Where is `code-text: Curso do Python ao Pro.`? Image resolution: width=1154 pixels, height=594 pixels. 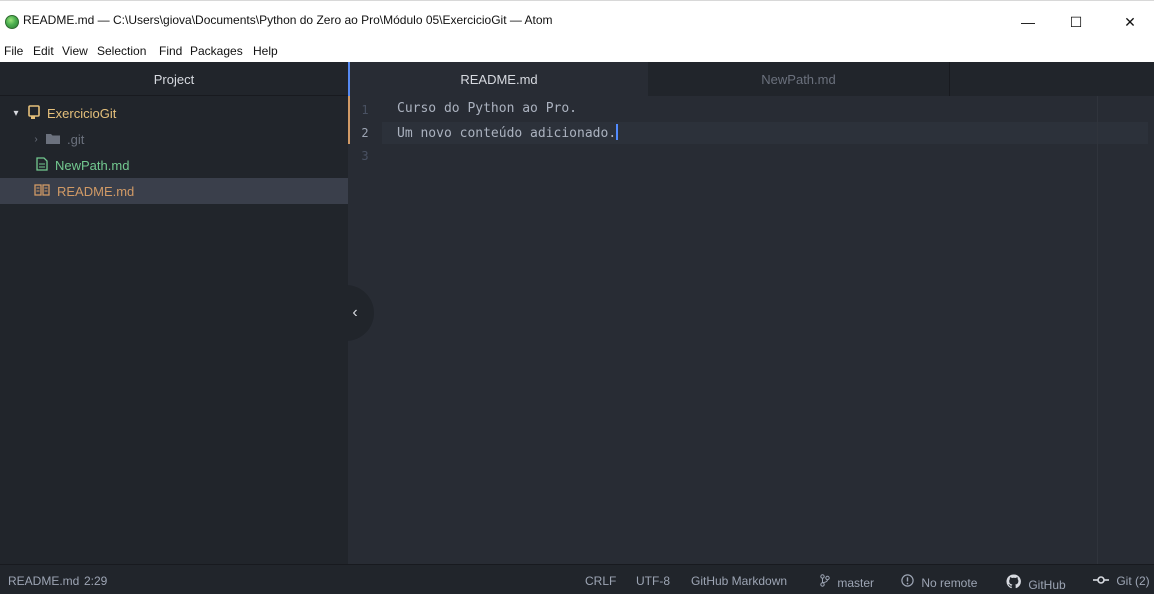 code-text: Curso do Python ao Pro. is located at coordinates (487, 108).